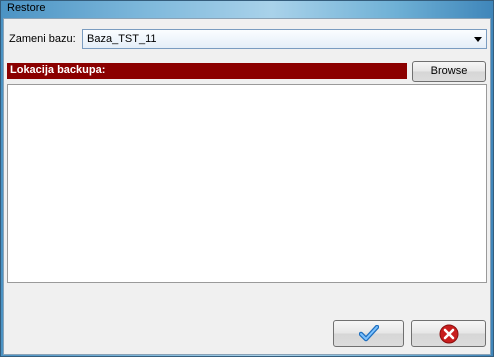 The width and height of the screenshot is (494, 357). Describe the element at coordinates (449, 71) in the screenshot. I see `browse-button: Browse` at that location.